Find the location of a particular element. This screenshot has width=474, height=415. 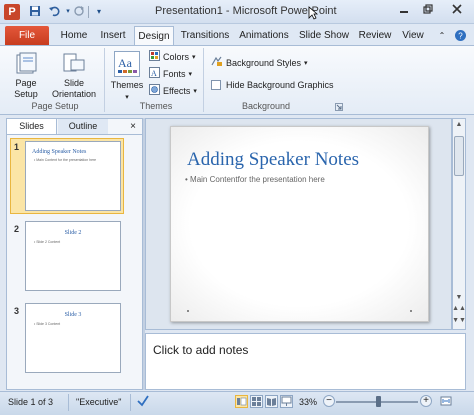

minimize-button is located at coordinates (404, 12).